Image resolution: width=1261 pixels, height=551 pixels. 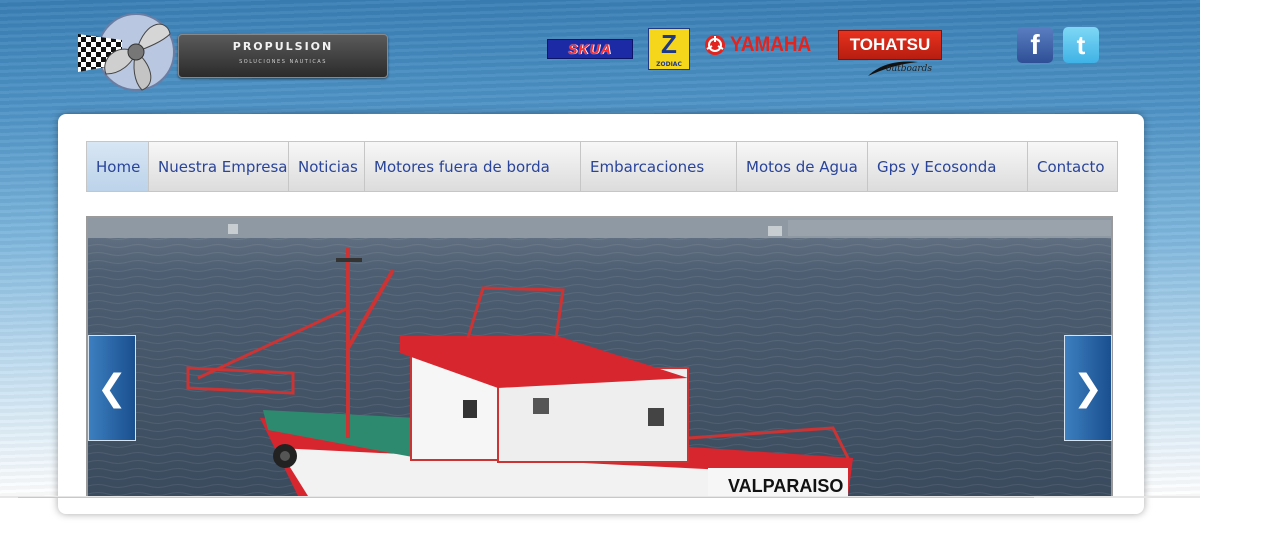 I want to click on brand-tohatsu-text: TOHATSU, so click(x=890, y=44).